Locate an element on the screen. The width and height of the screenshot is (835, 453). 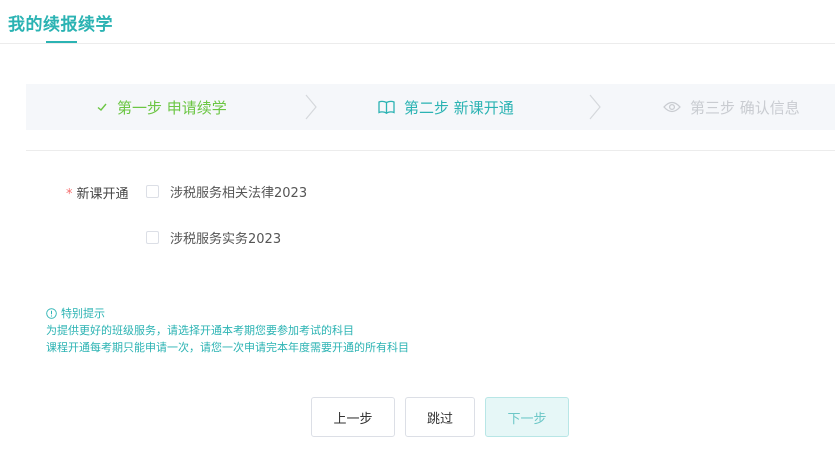
step-apply-renewal: 第一步 申请续学 is located at coordinates (161, 107).